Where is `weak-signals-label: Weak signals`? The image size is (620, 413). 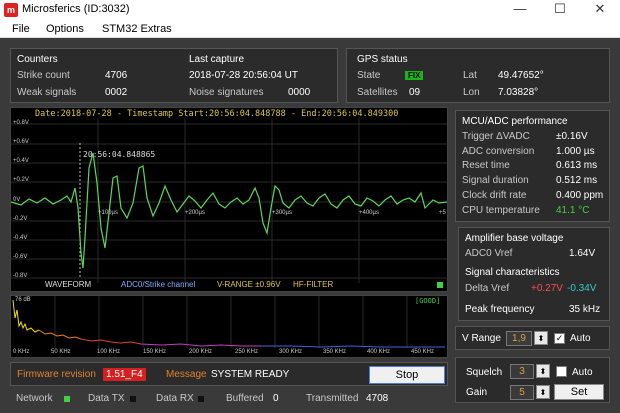 weak-signals-label: Weak signals is located at coordinates (47, 92).